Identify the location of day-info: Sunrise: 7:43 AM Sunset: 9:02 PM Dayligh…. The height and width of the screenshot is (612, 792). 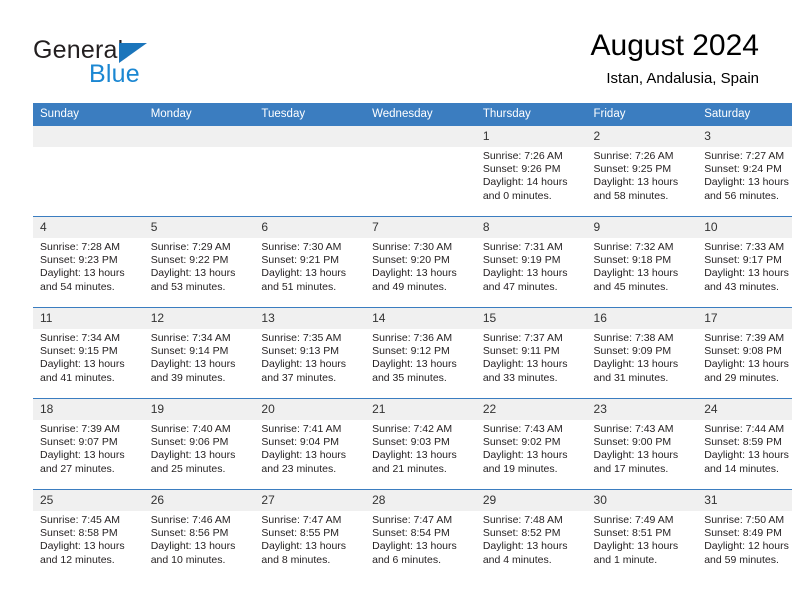
(531, 448).